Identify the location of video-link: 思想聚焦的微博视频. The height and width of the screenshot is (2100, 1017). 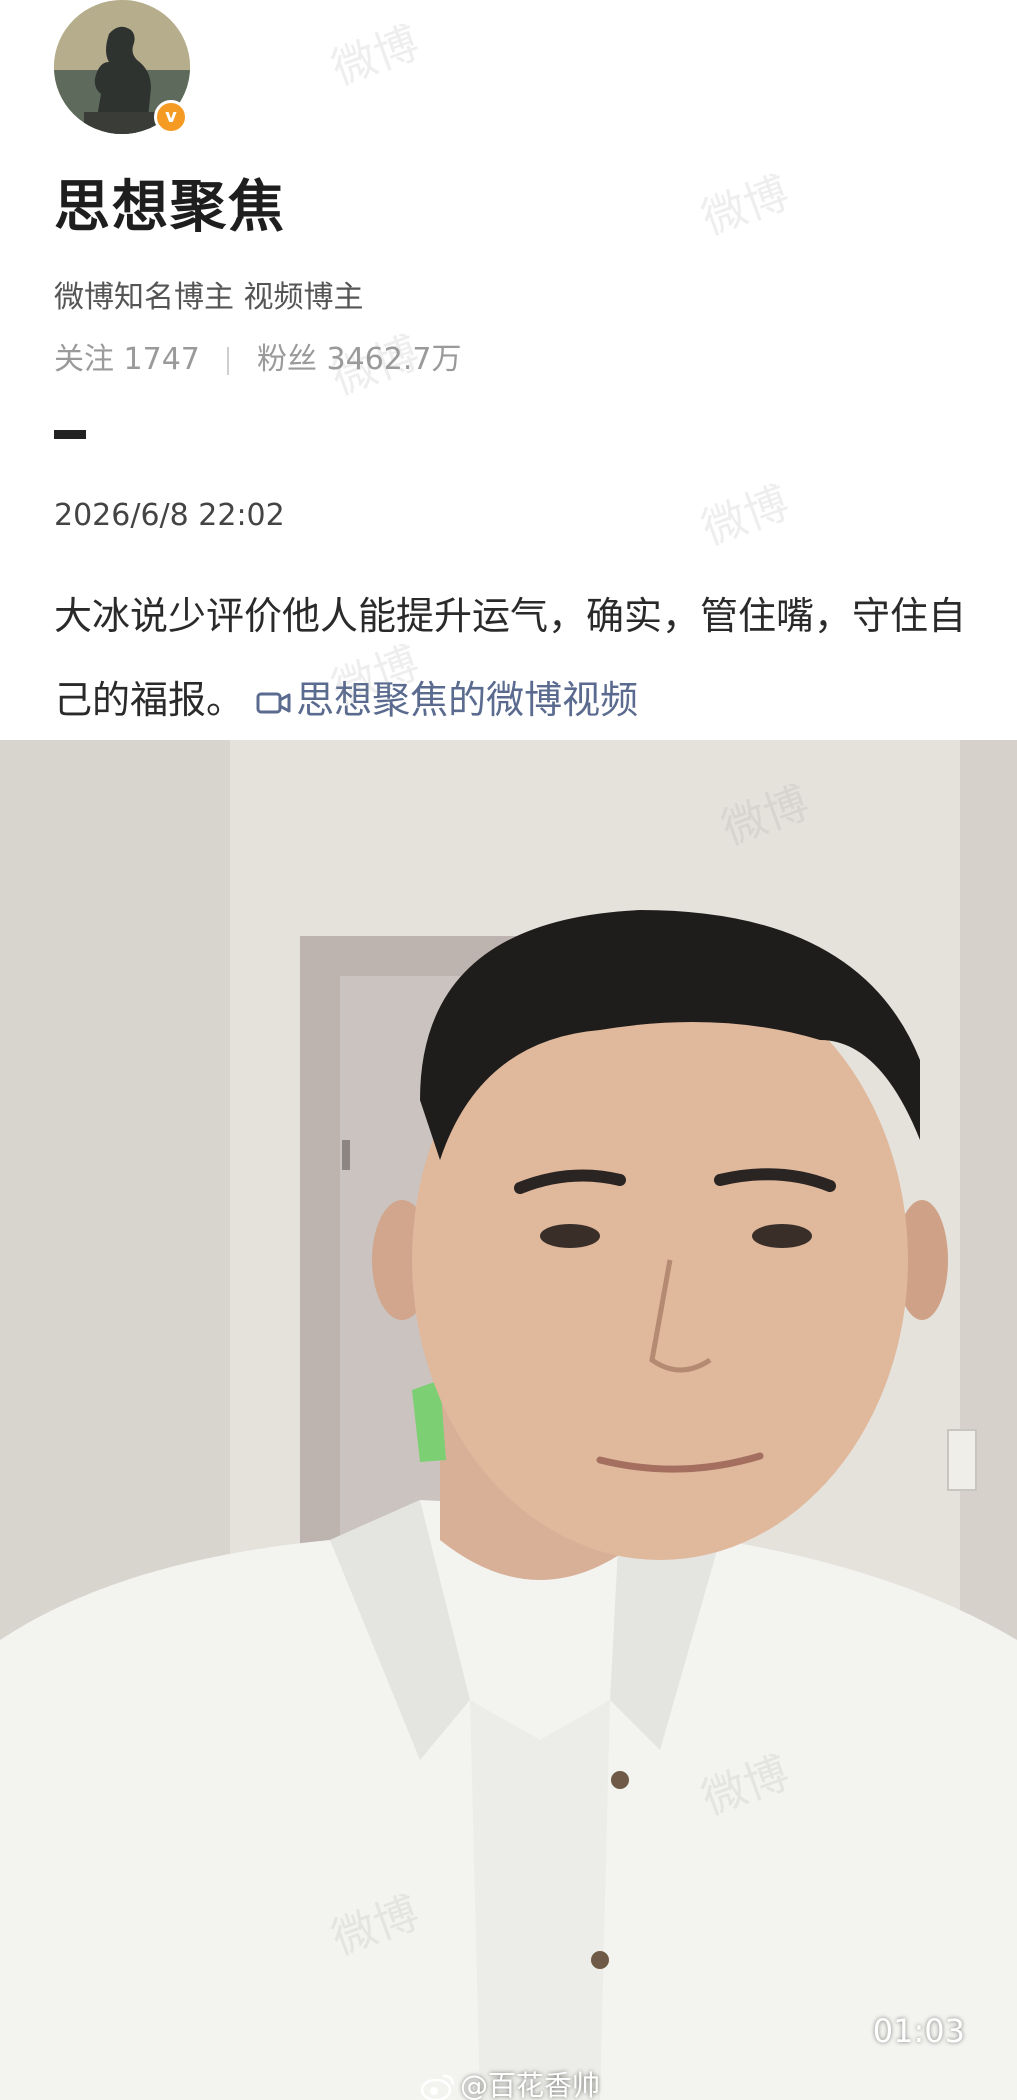
(447, 700).